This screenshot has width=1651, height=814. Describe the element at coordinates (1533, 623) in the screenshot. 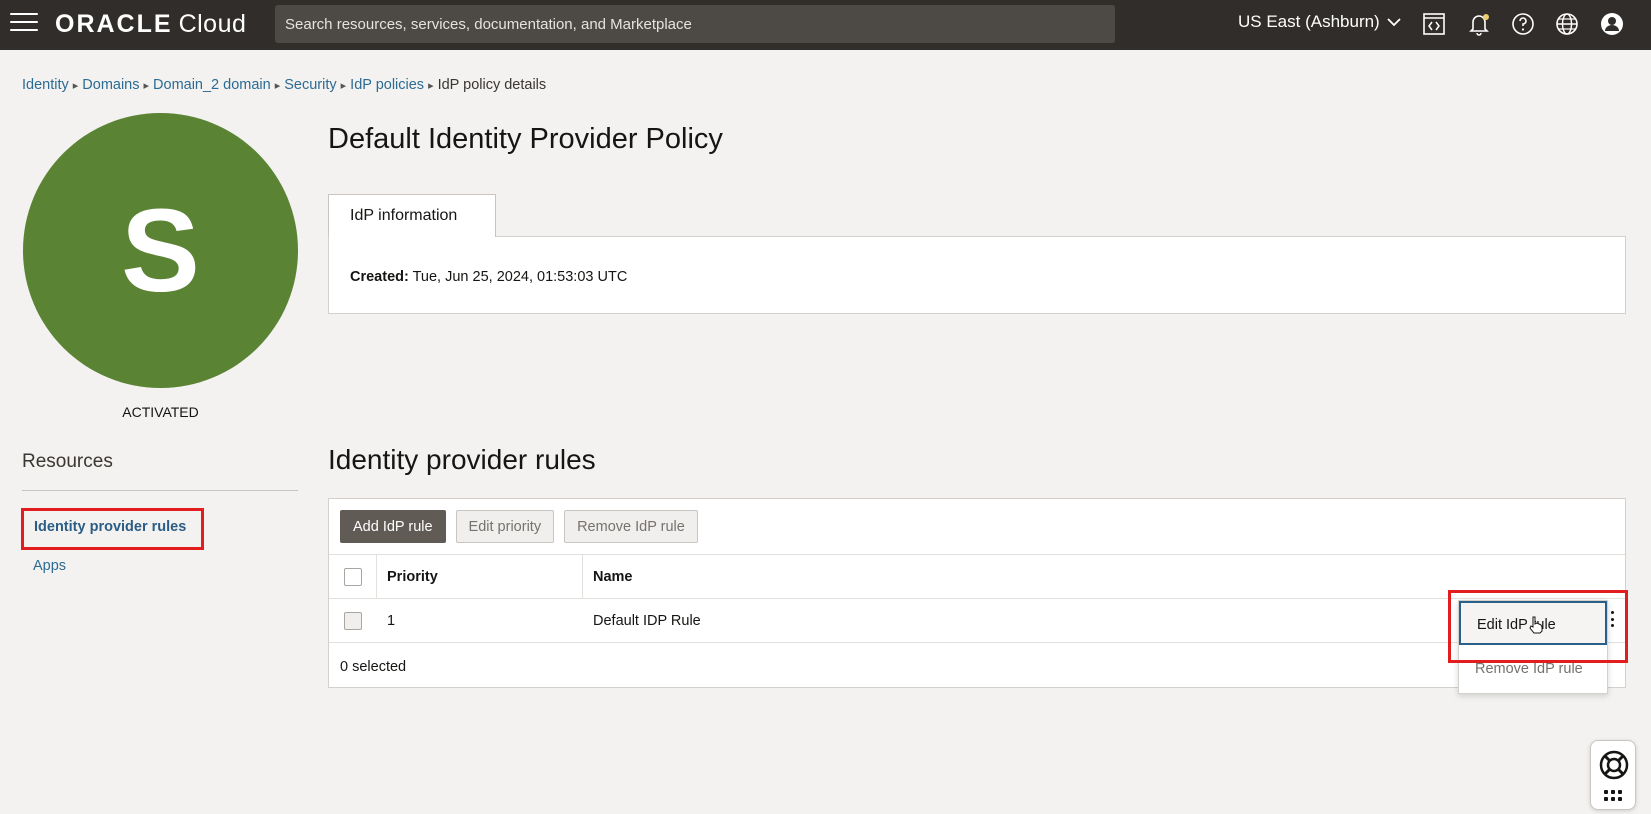

I see `menu-item-edit-idp-rule: Edit IdP rule` at that location.